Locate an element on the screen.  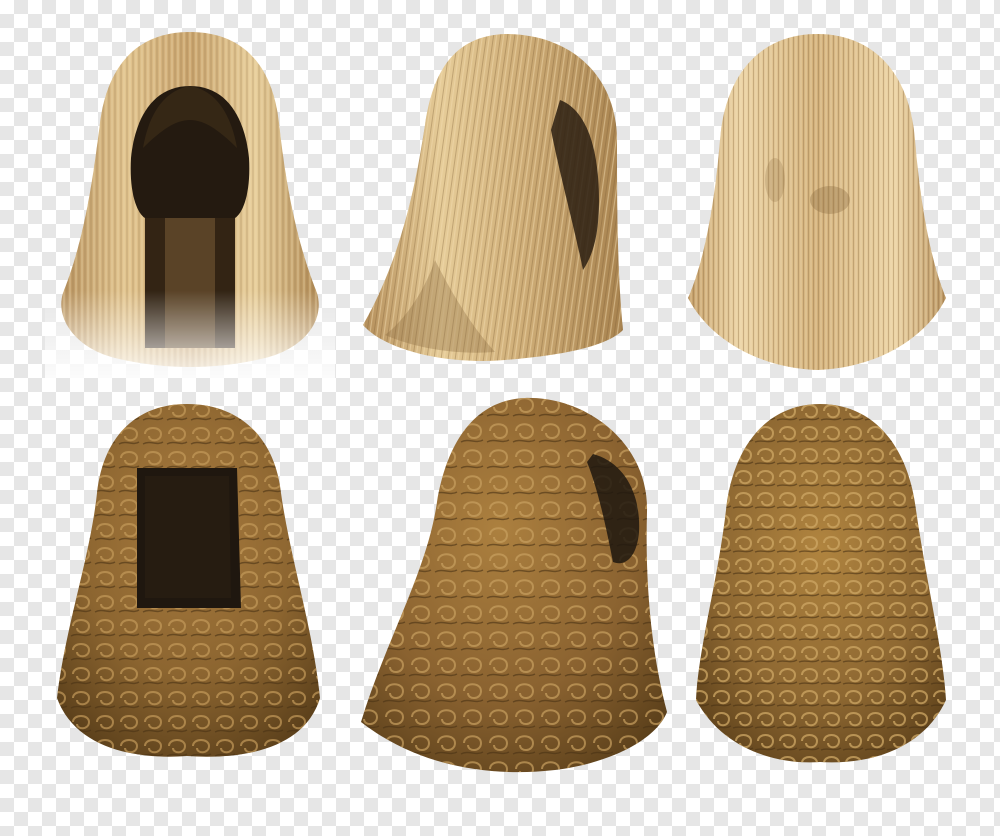
curly-wig-back-drawing is located at coordinates (821, 583).